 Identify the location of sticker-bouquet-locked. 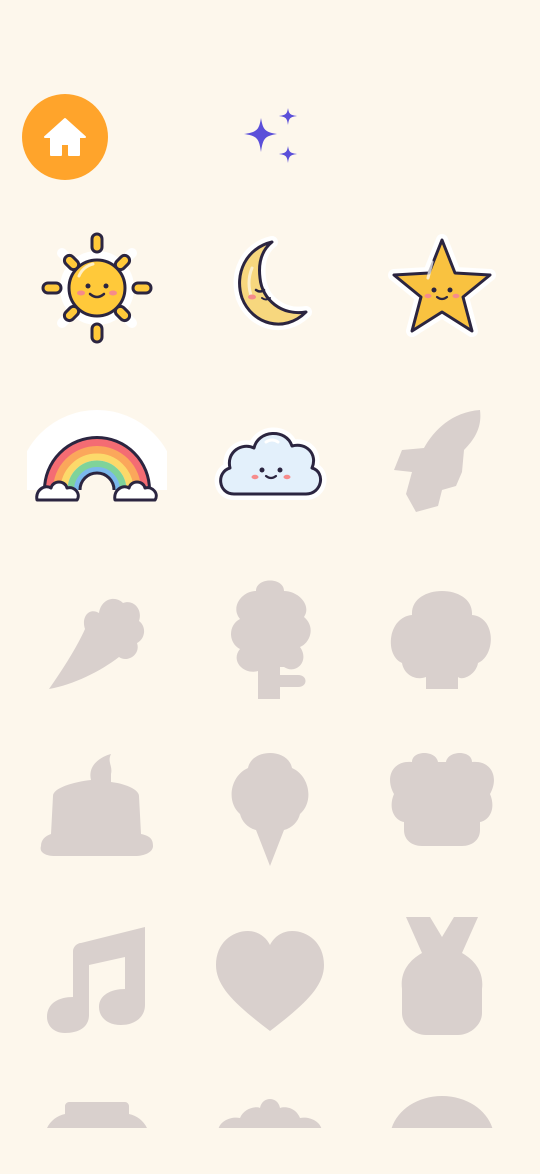
(97, 633).